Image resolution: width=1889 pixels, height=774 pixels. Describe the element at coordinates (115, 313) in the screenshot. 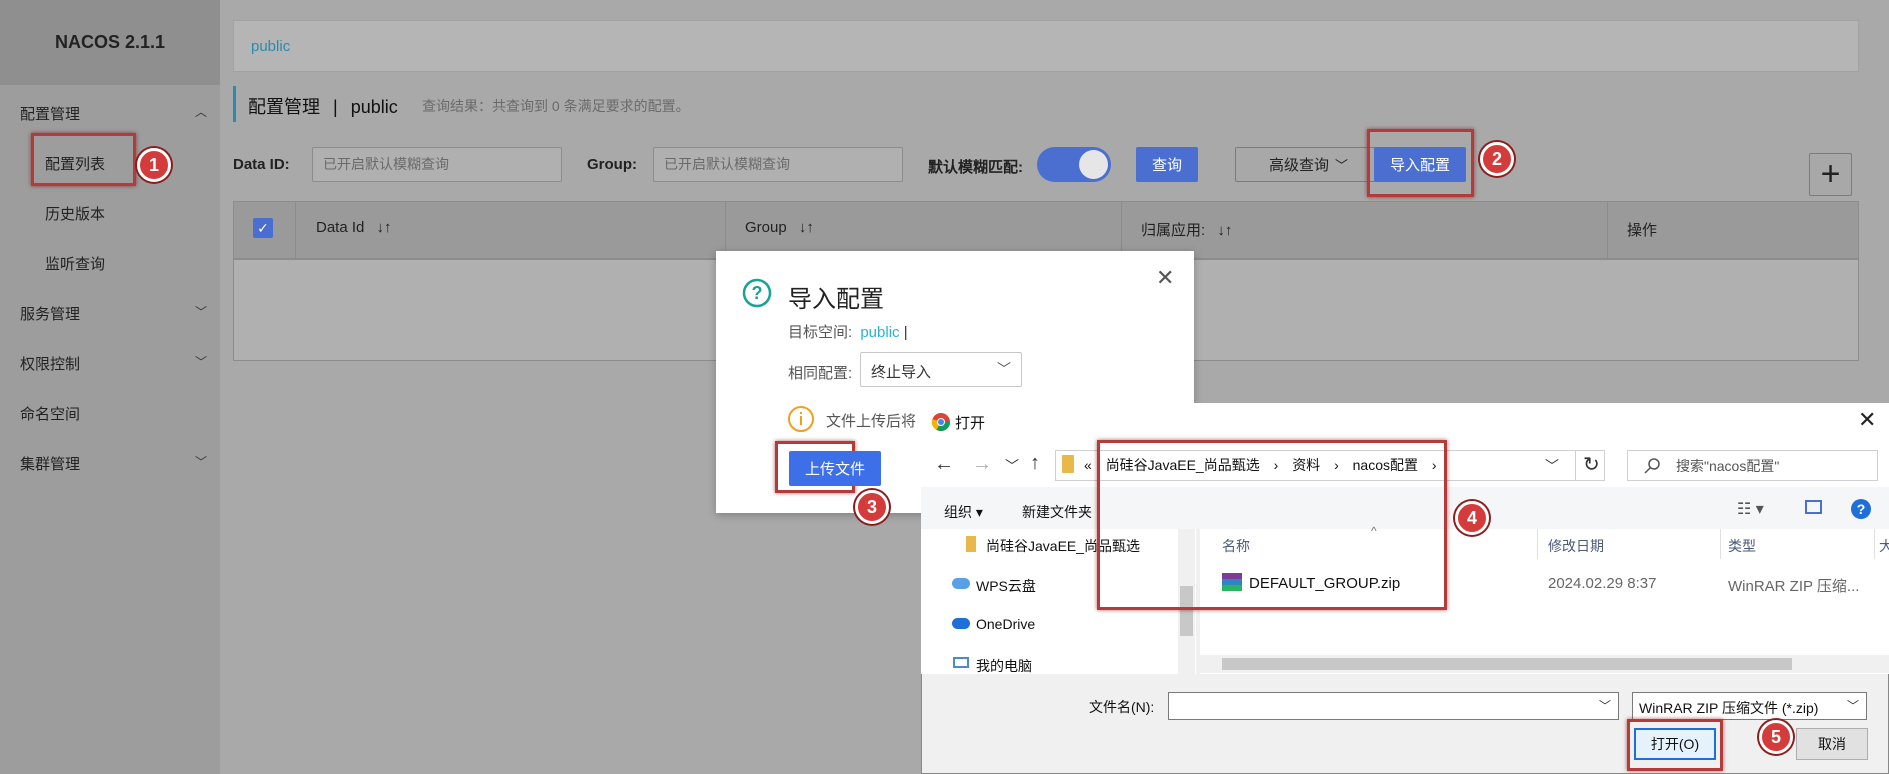

I see `sidebar-item-service-management: 服务管理 ﹀` at that location.